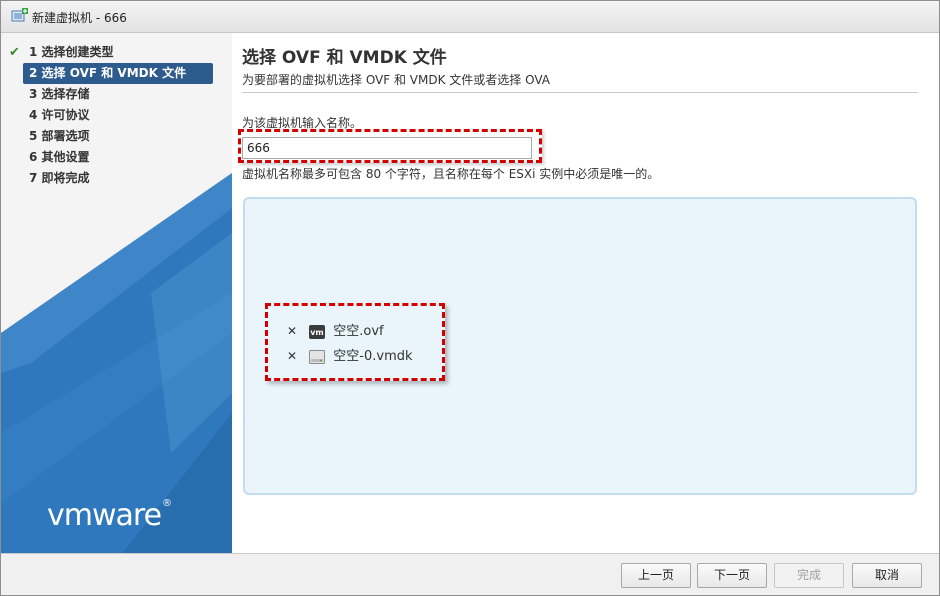 This screenshot has height=596, width=940. I want to click on page-title: 选择 OVF 和 VMDK 文件, so click(344, 58).